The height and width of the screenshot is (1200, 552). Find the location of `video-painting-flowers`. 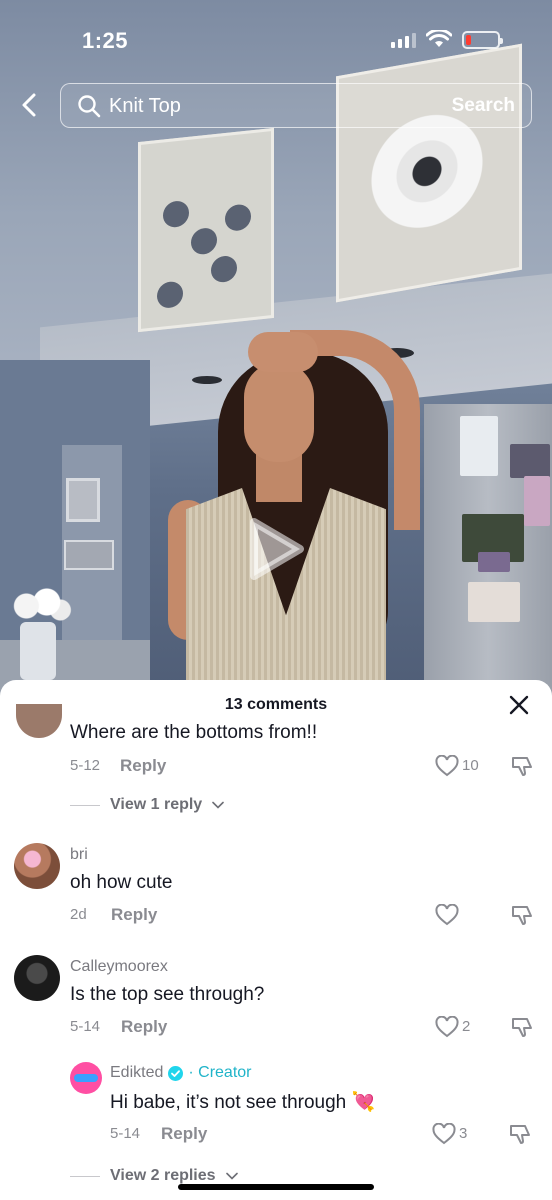

video-painting-flowers is located at coordinates (206, 230).